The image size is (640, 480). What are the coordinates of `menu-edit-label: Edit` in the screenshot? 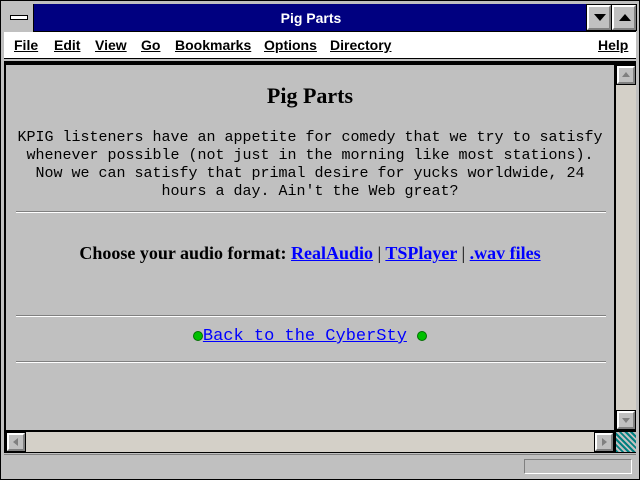 It's located at (67, 45).